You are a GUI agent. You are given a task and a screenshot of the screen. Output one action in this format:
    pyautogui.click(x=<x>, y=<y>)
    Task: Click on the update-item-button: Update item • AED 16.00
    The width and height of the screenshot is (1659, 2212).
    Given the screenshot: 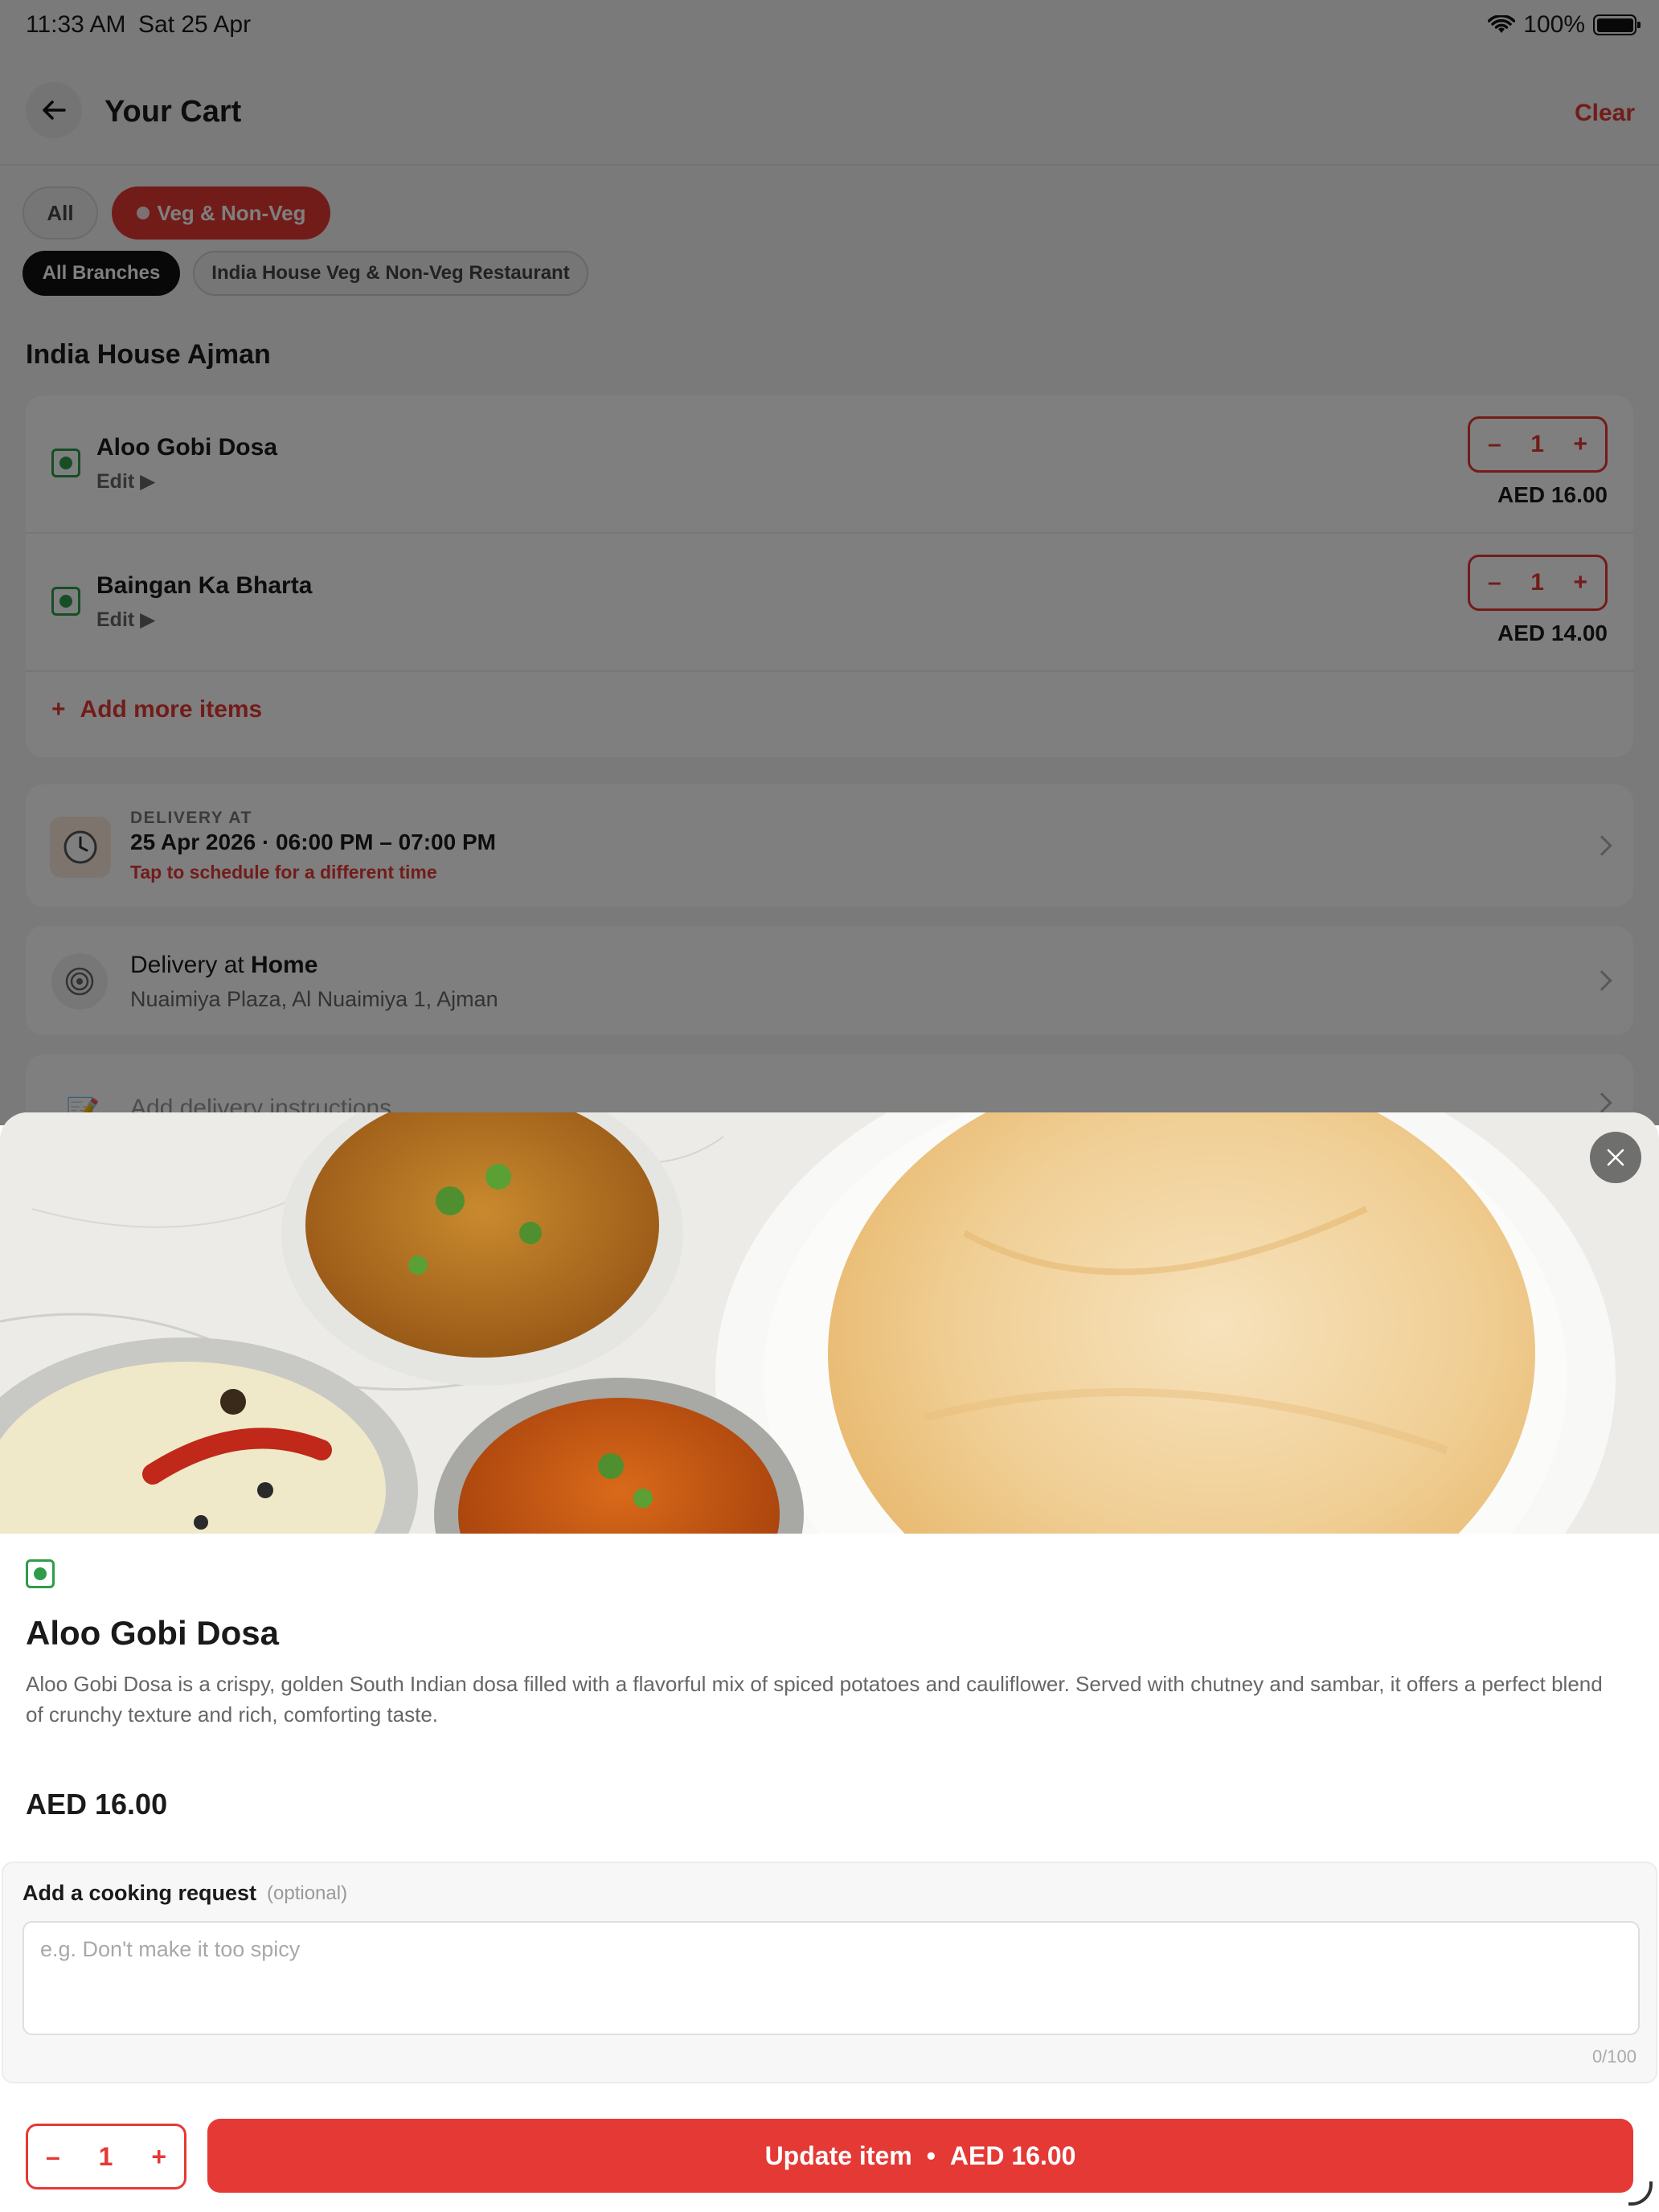 What is the action you would take?
    pyautogui.click(x=920, y=2156)
    